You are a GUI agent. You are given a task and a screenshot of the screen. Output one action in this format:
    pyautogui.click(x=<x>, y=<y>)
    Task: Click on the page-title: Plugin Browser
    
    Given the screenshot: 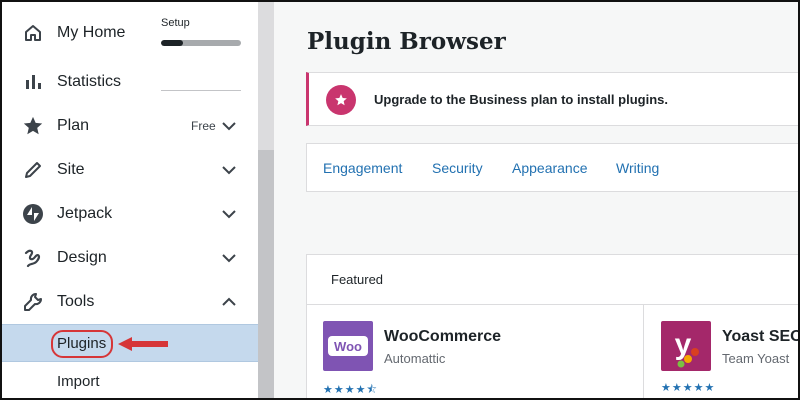 What is the action you would take?
    pyautogui.click(x=406, y=41)
    